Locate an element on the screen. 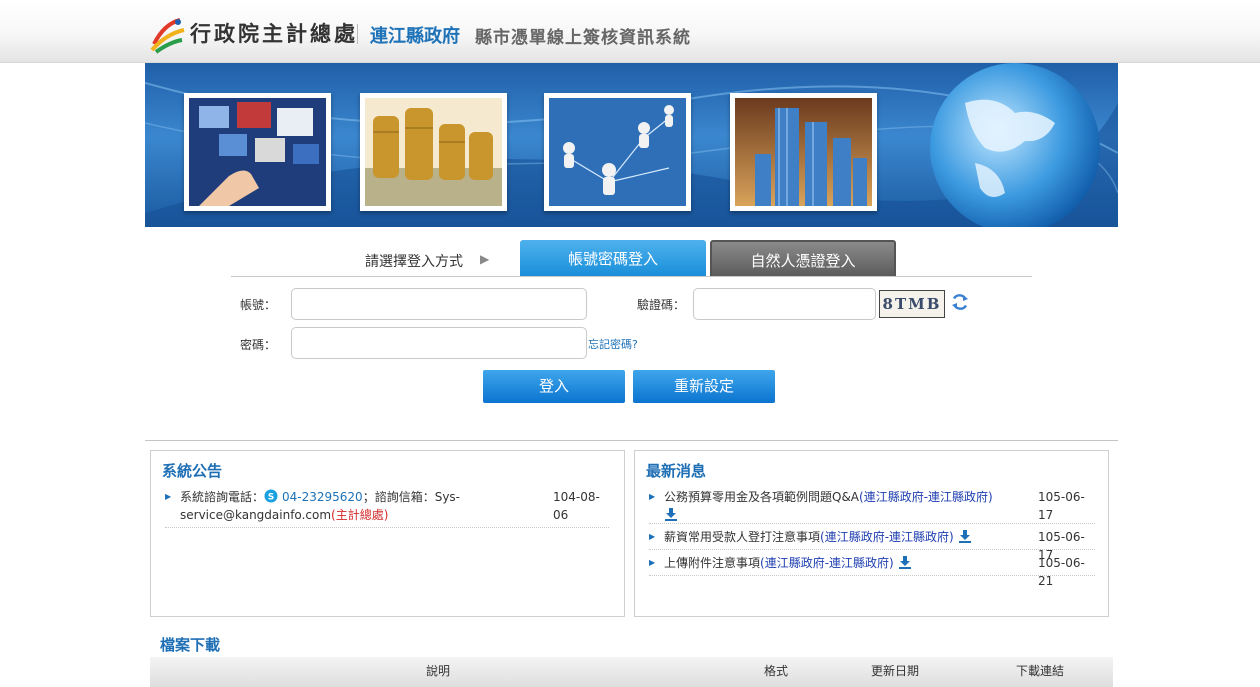  account-input is located at coordinates (439, 304).